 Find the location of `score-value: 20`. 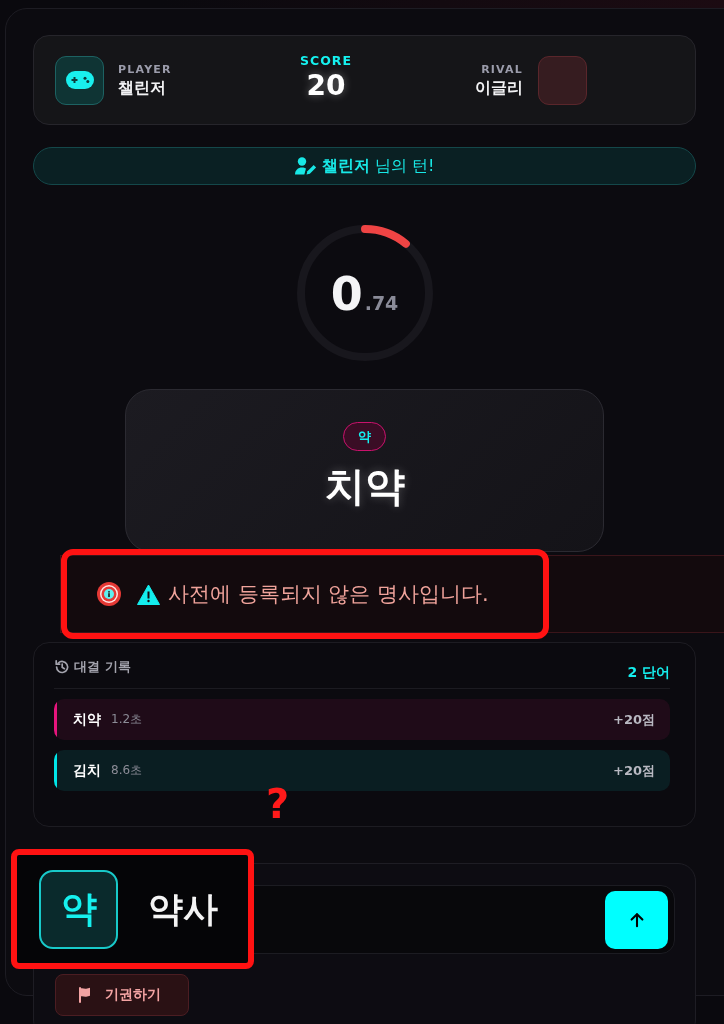

score-value: 20 is located at coordinates (326, 85).